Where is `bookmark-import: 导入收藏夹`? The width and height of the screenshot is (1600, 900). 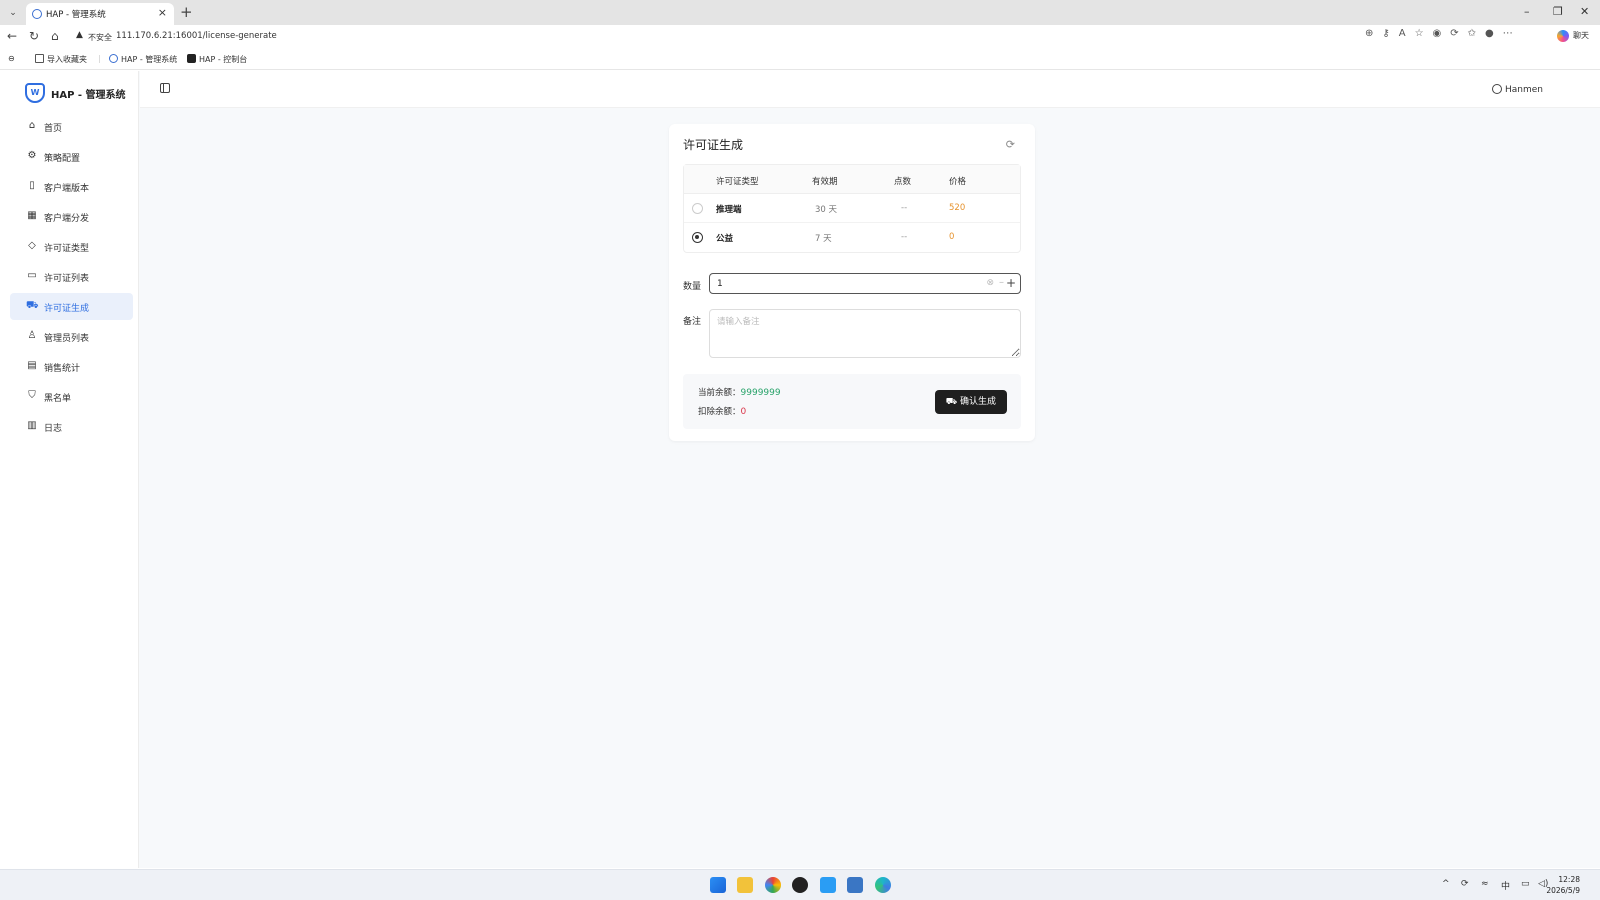 bookmark-import: 导入收藏夹 is located at coordinates (61, 59).